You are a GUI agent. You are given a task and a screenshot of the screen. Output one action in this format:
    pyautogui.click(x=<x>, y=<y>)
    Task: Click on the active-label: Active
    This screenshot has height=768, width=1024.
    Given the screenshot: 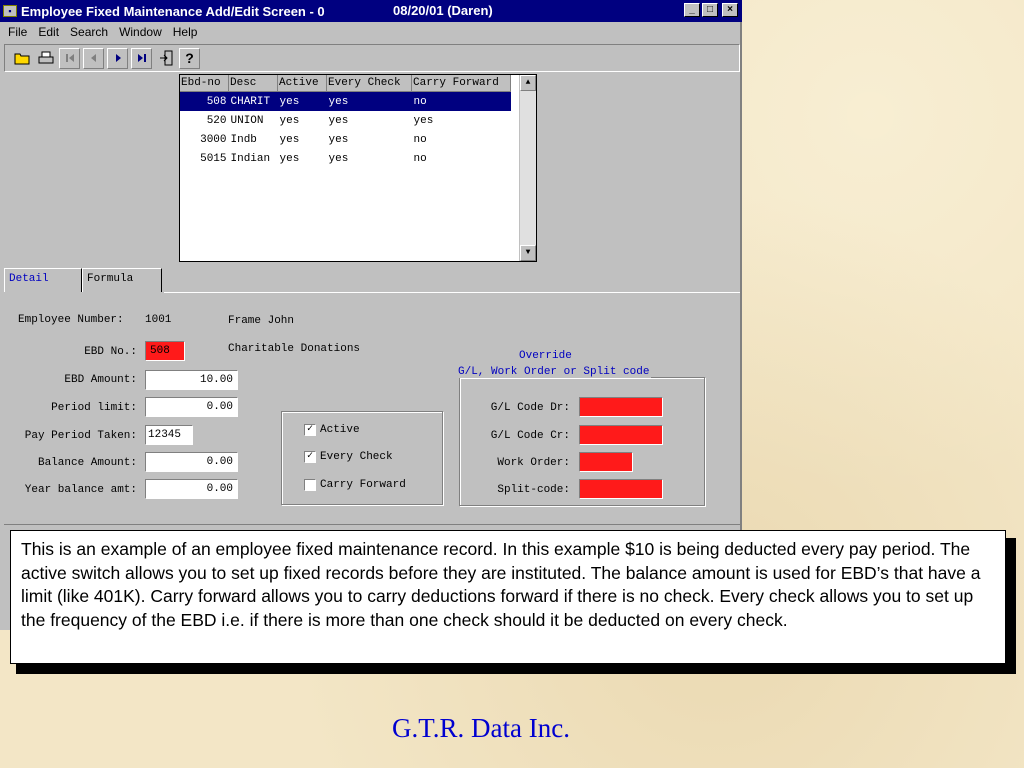 What is the action you would take?
    pyautogui.click(x=340, y=430)
    